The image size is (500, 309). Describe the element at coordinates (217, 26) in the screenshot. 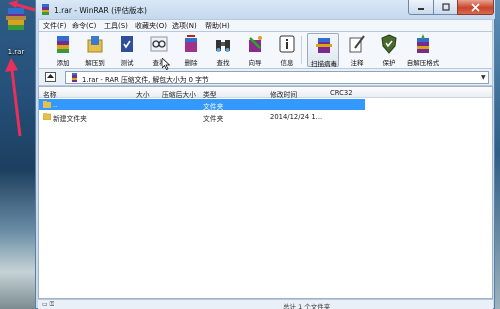

I see `menu-help: 帮助(H)` at that location.